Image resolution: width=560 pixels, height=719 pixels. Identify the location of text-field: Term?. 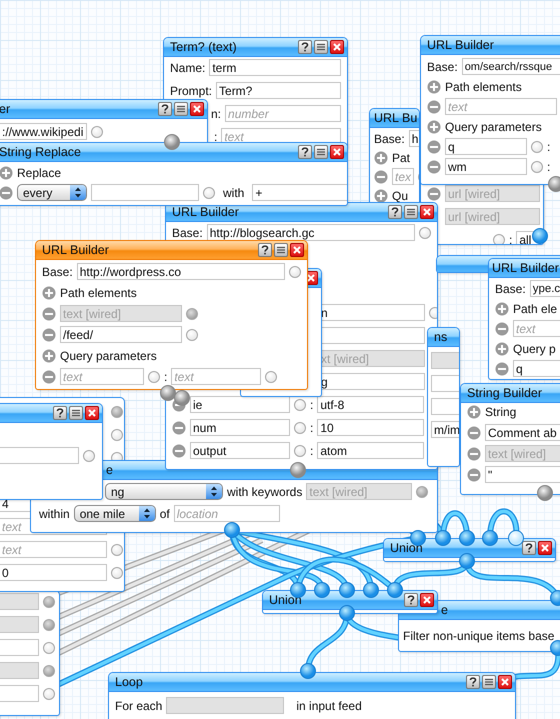
(278, 90).